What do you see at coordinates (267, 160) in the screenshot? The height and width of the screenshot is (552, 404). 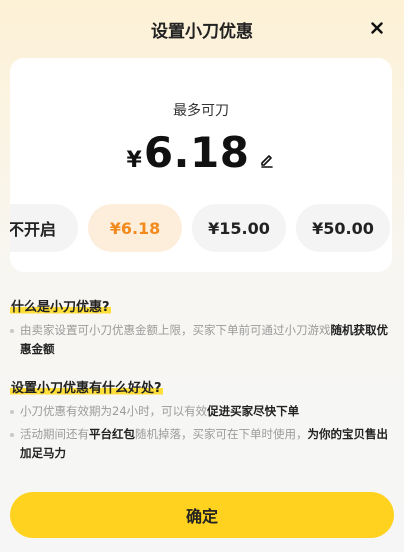 I see `edit-icon` at bounding box center [267, 160].